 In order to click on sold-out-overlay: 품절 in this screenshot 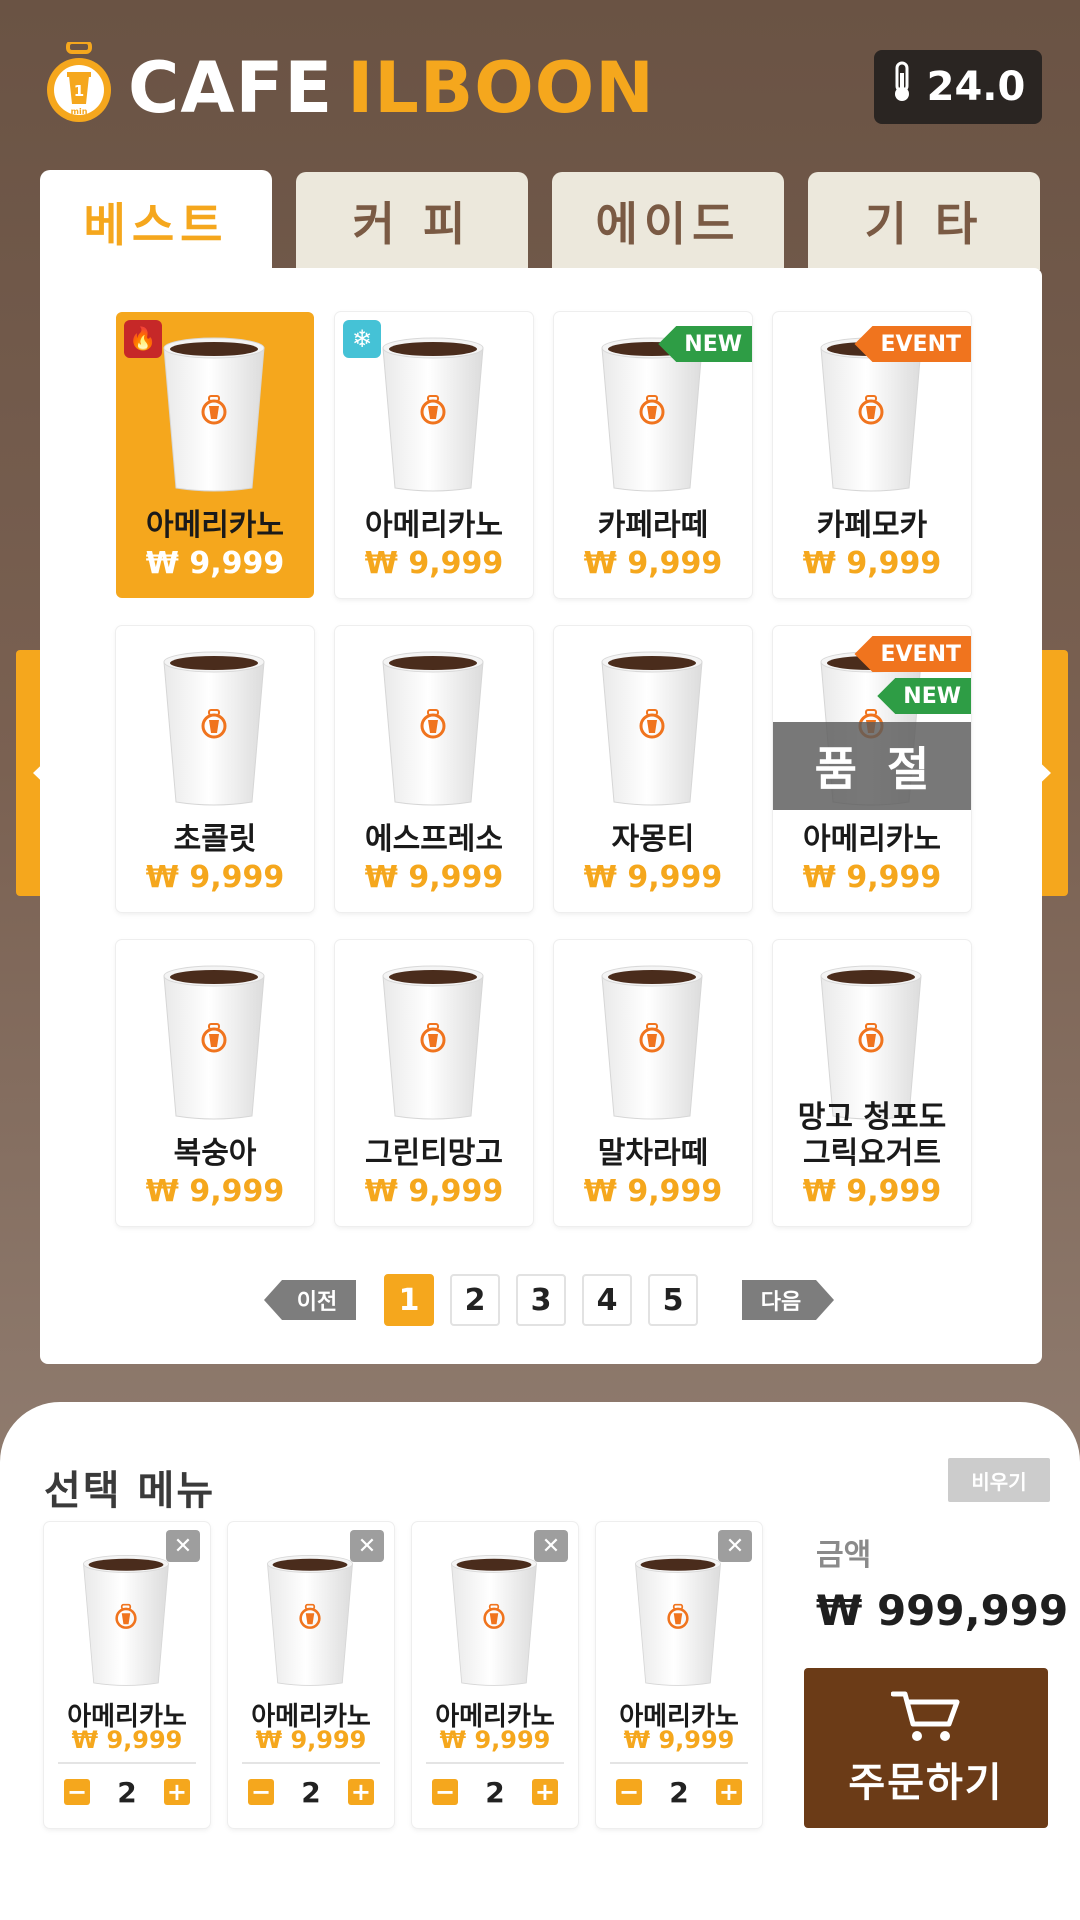, I will do `click(872, 766)`.